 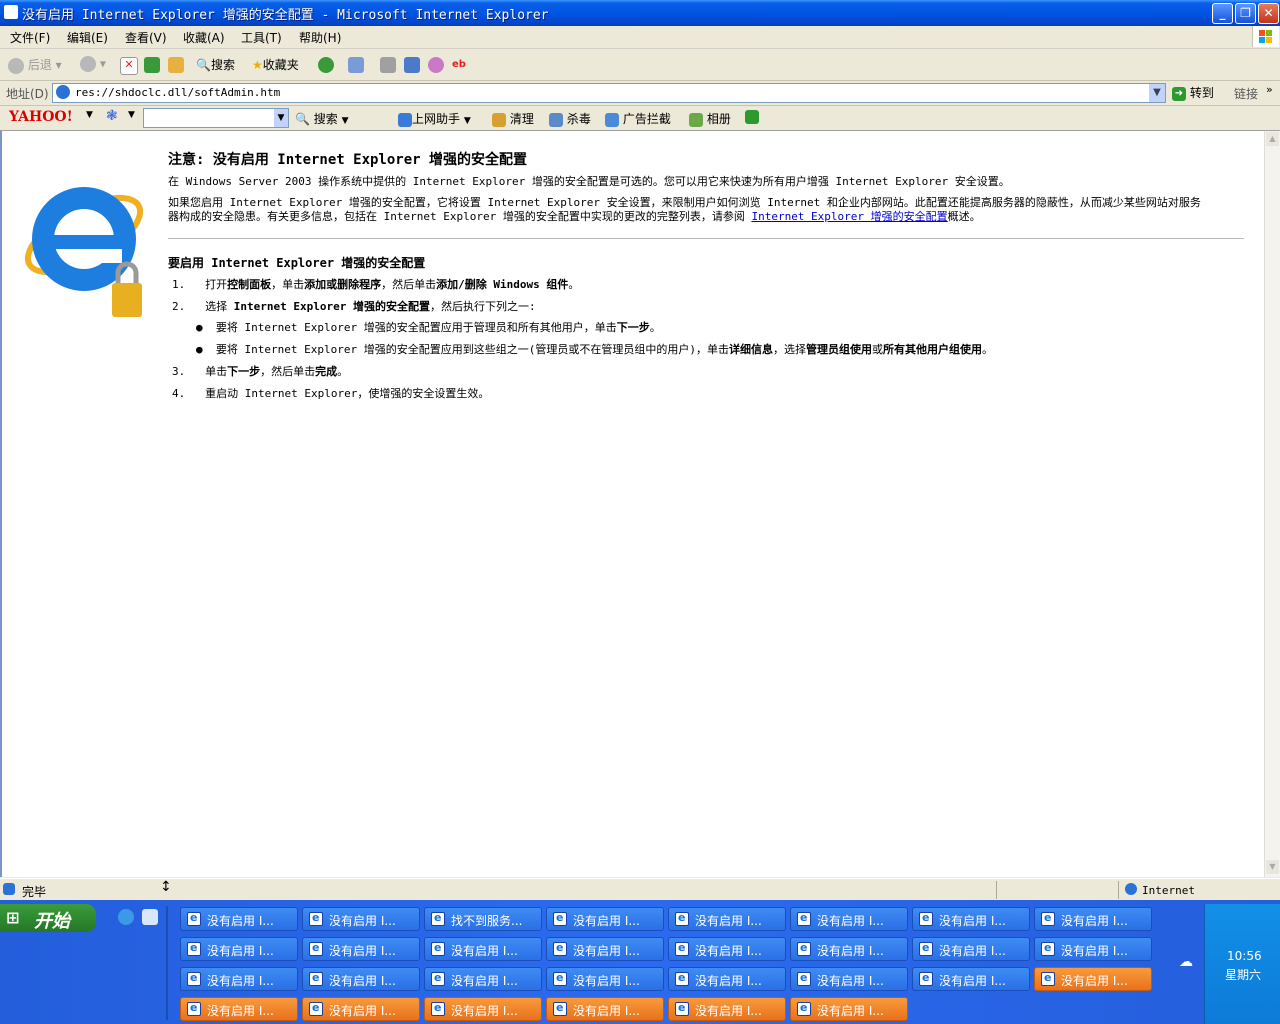 I want to click on vertical-scrollbar: ▲ ▼, so click(x=1272, y=504).